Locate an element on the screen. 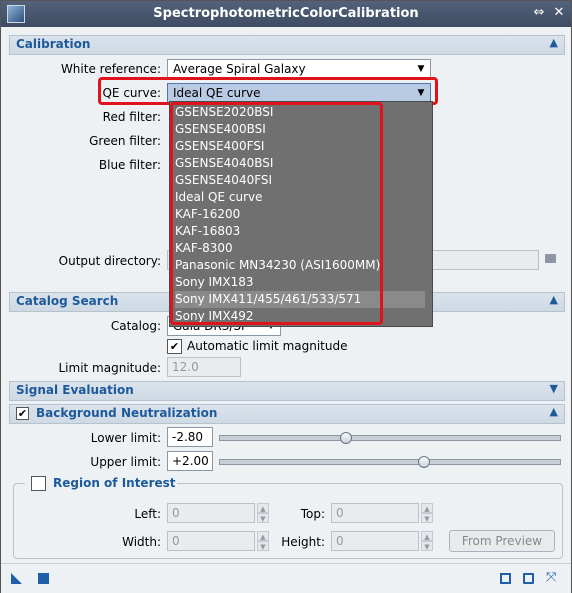  lower-limit-field: -2.80 is located at coordinates (190, 437).